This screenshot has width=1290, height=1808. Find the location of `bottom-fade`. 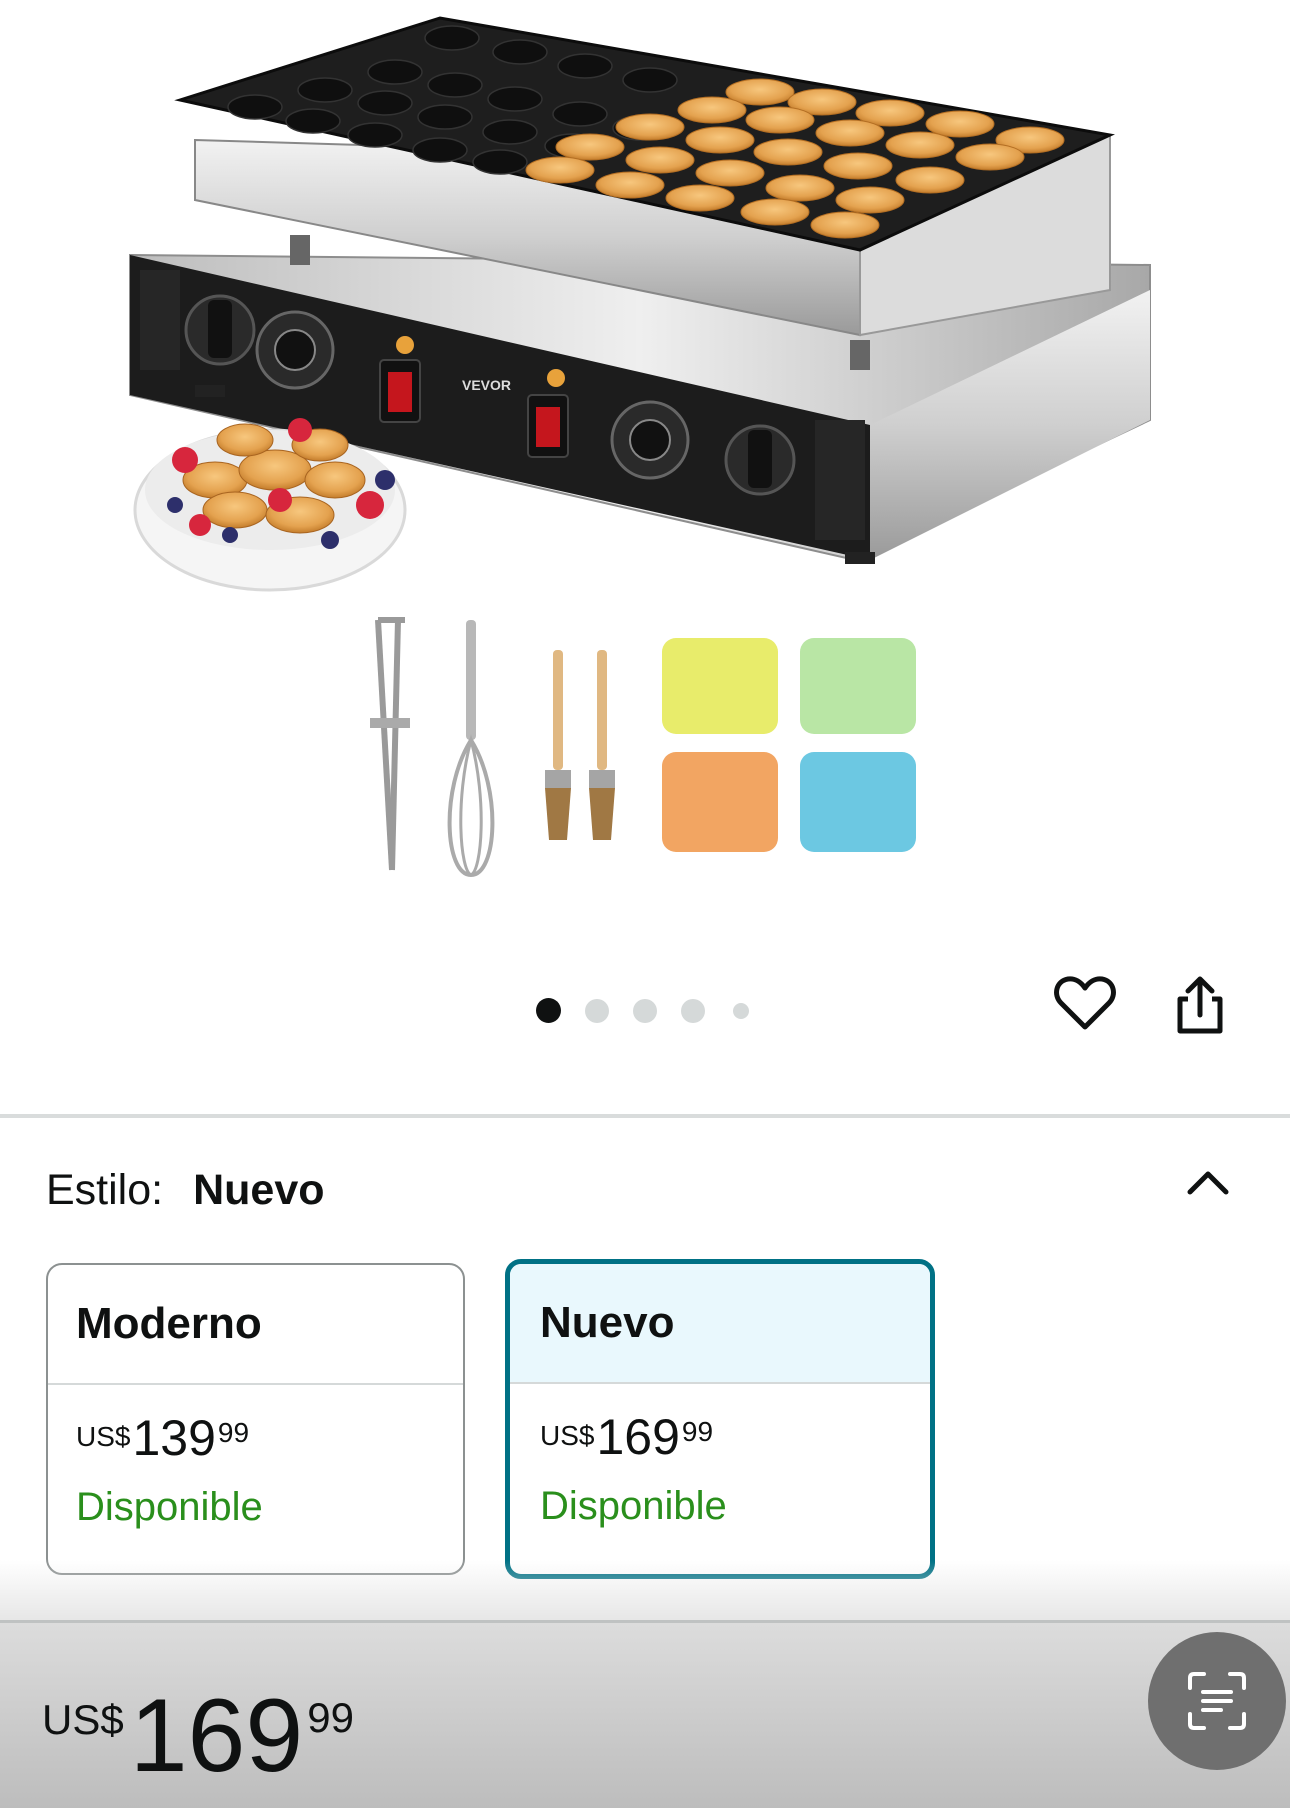

bottom-fade is located at coordinates (645, 1590).